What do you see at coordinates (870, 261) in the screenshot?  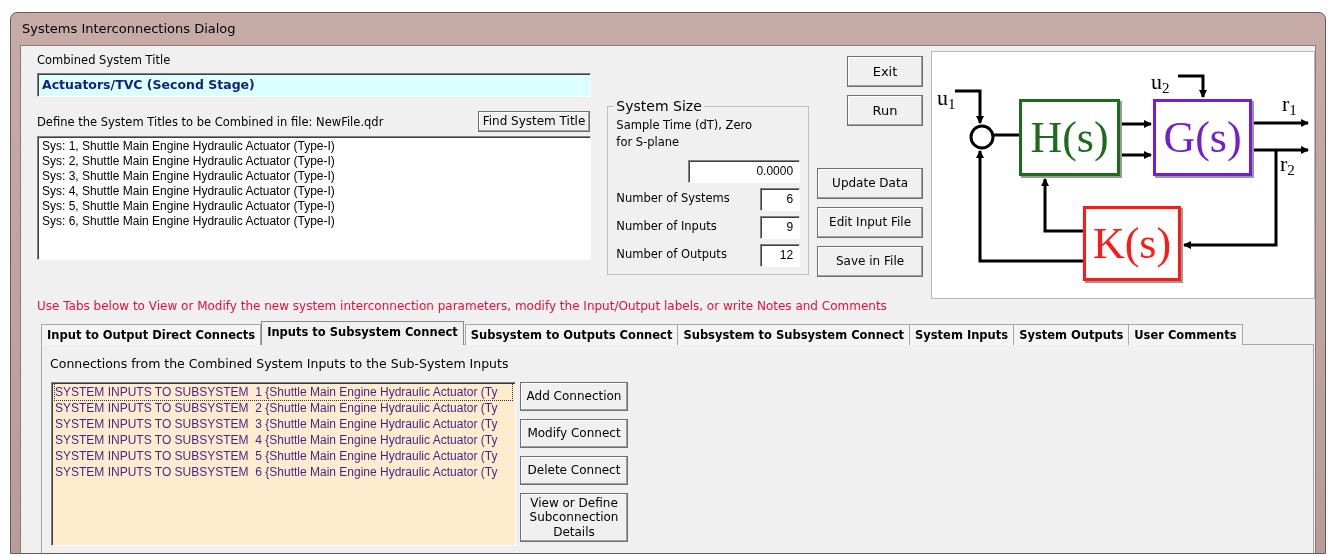 I see `dialog-button: Save in File` at bounding box center [870, 261].